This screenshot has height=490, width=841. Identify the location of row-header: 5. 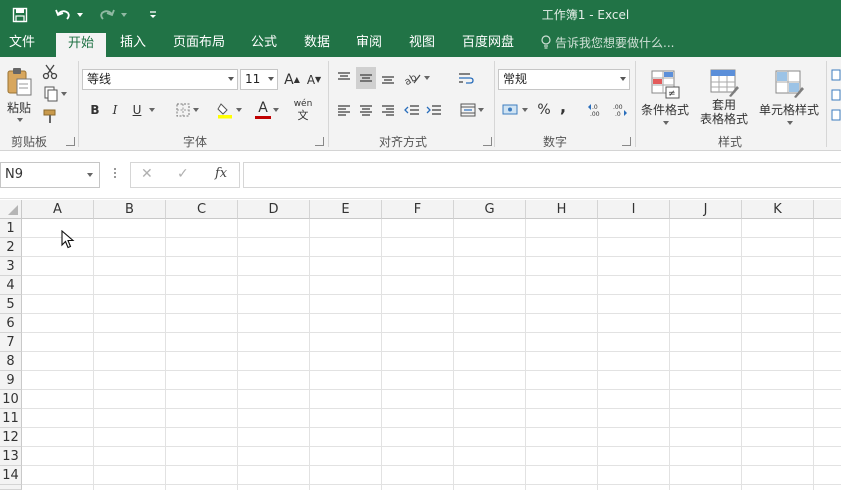
(11, 304).